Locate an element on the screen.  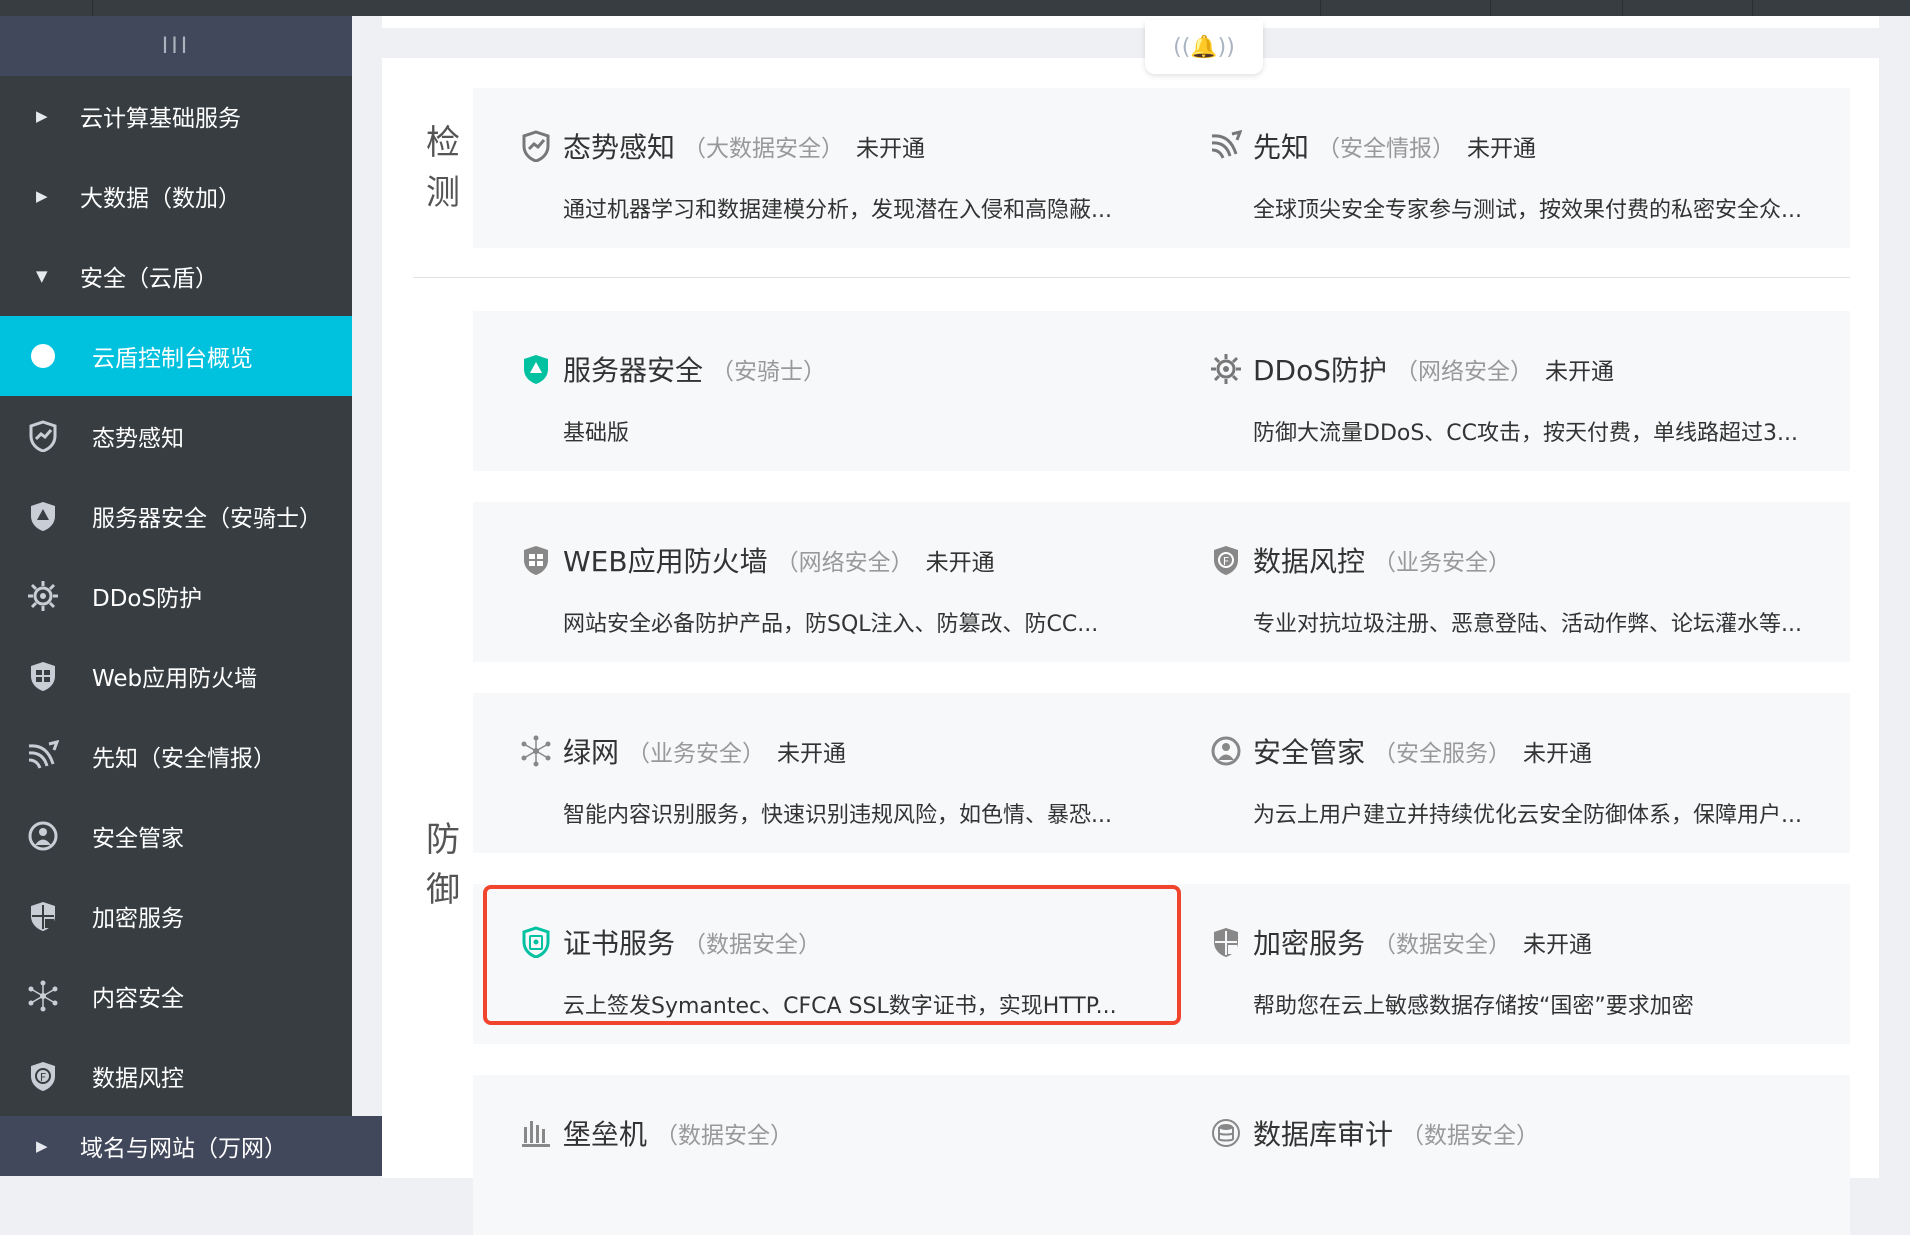
notification-tab: ((🔔)) is located at coordinates (1204, 47).